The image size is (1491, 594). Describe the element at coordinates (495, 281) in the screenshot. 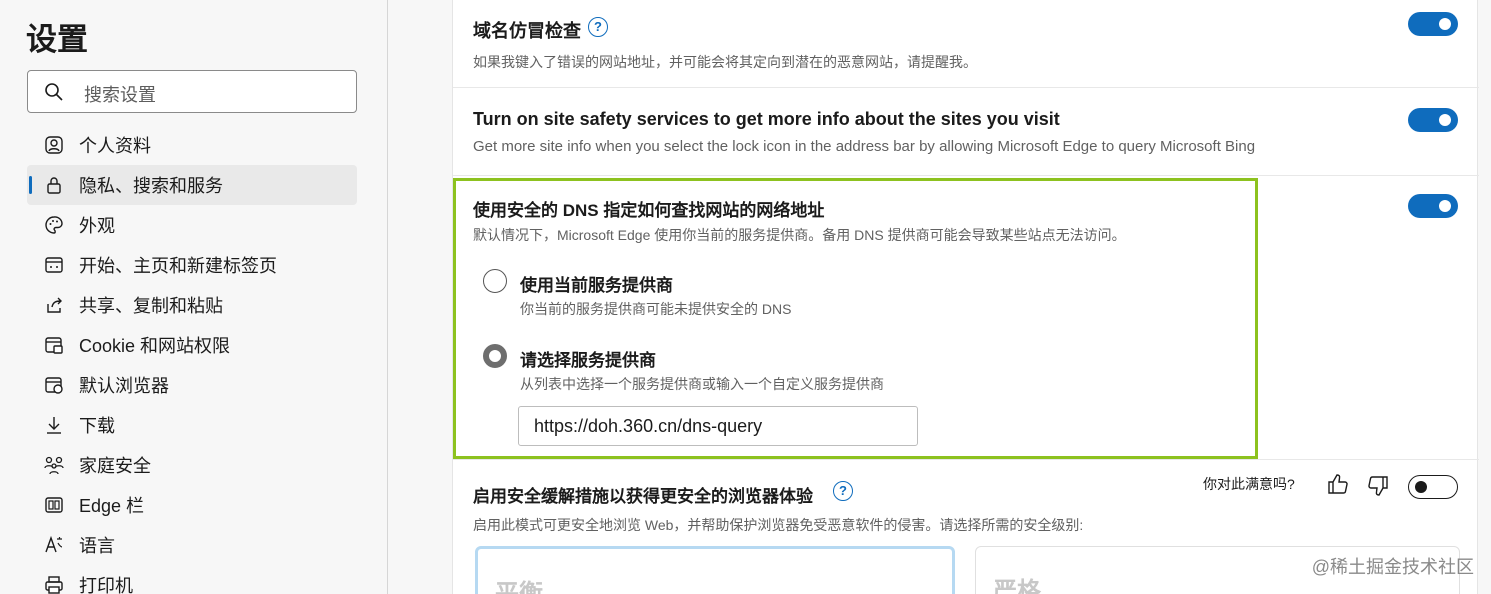

I see `radio-current-provider` at that location.